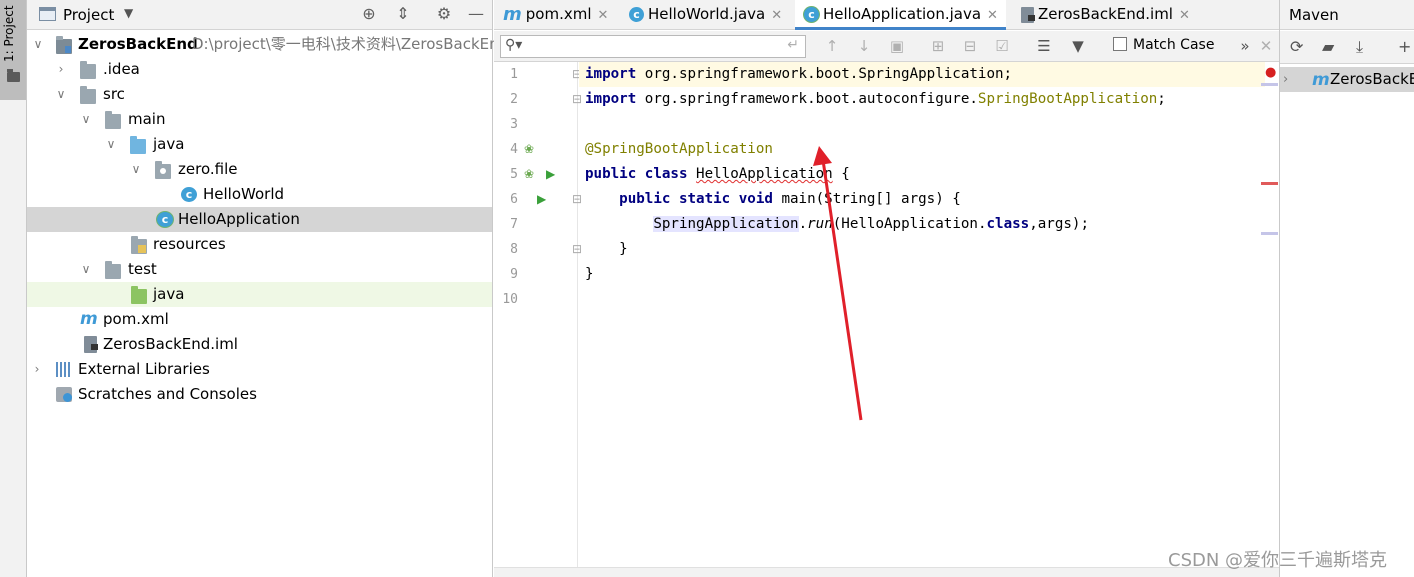 This screenshot has height=577, width=1414. I want to click on annotation-arrow, so click(838, 283).